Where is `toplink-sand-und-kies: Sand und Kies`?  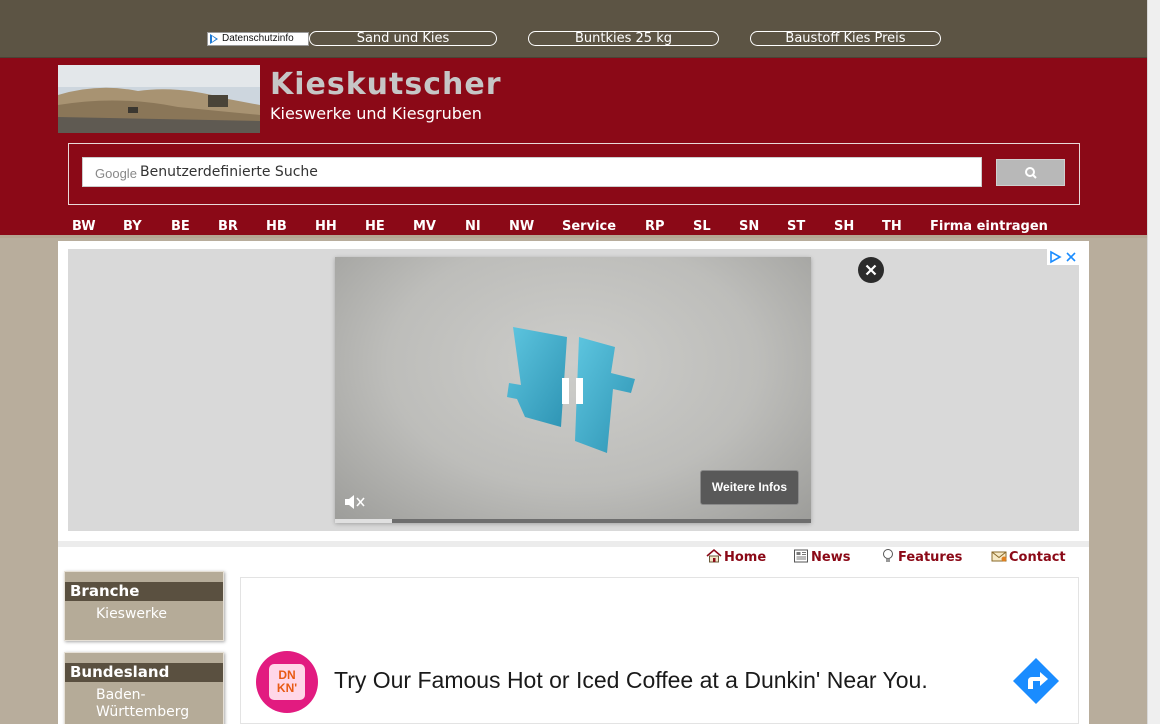
toplink-sand-und-kies: Sand und Kies is located at coordinates (403, 38).